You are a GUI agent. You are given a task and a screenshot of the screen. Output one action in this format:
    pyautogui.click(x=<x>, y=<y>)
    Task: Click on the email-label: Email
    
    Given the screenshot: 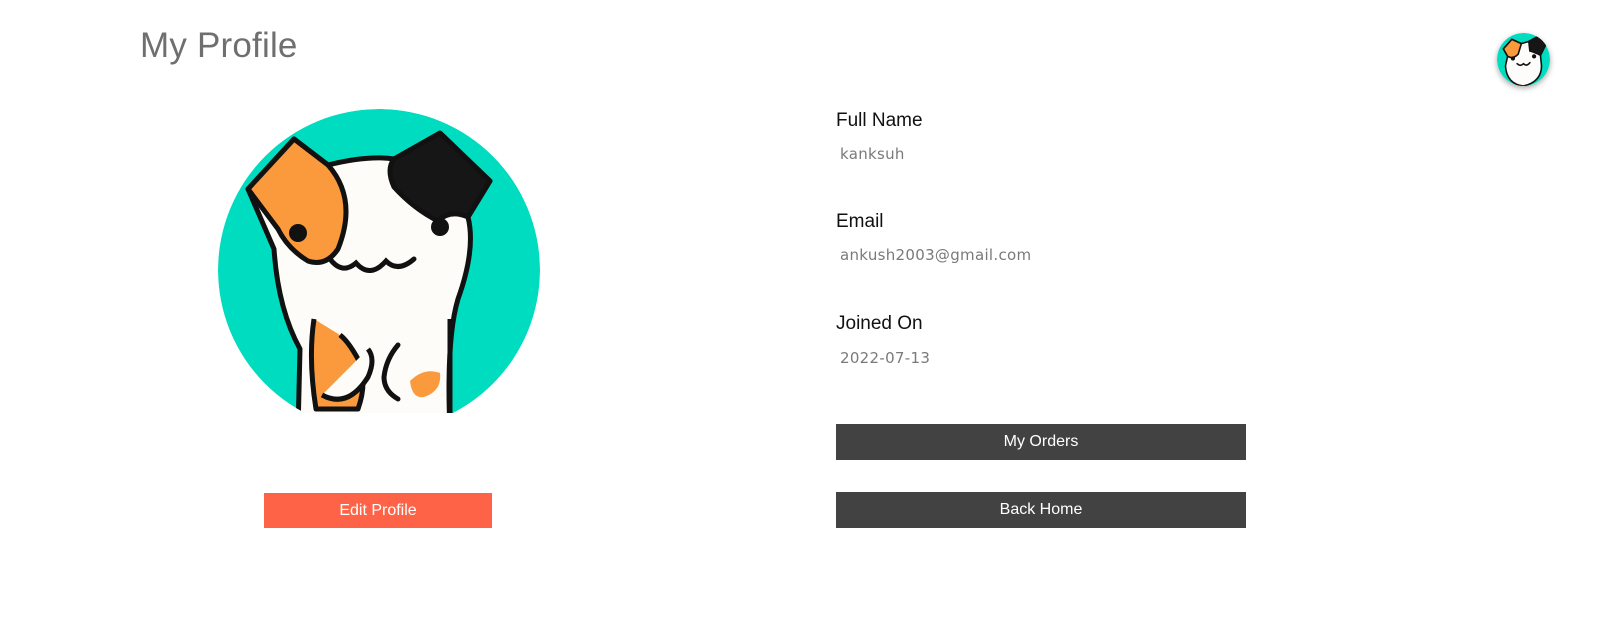 What is the action you would take?
    pyautogui.click(x=860, y=221)
    